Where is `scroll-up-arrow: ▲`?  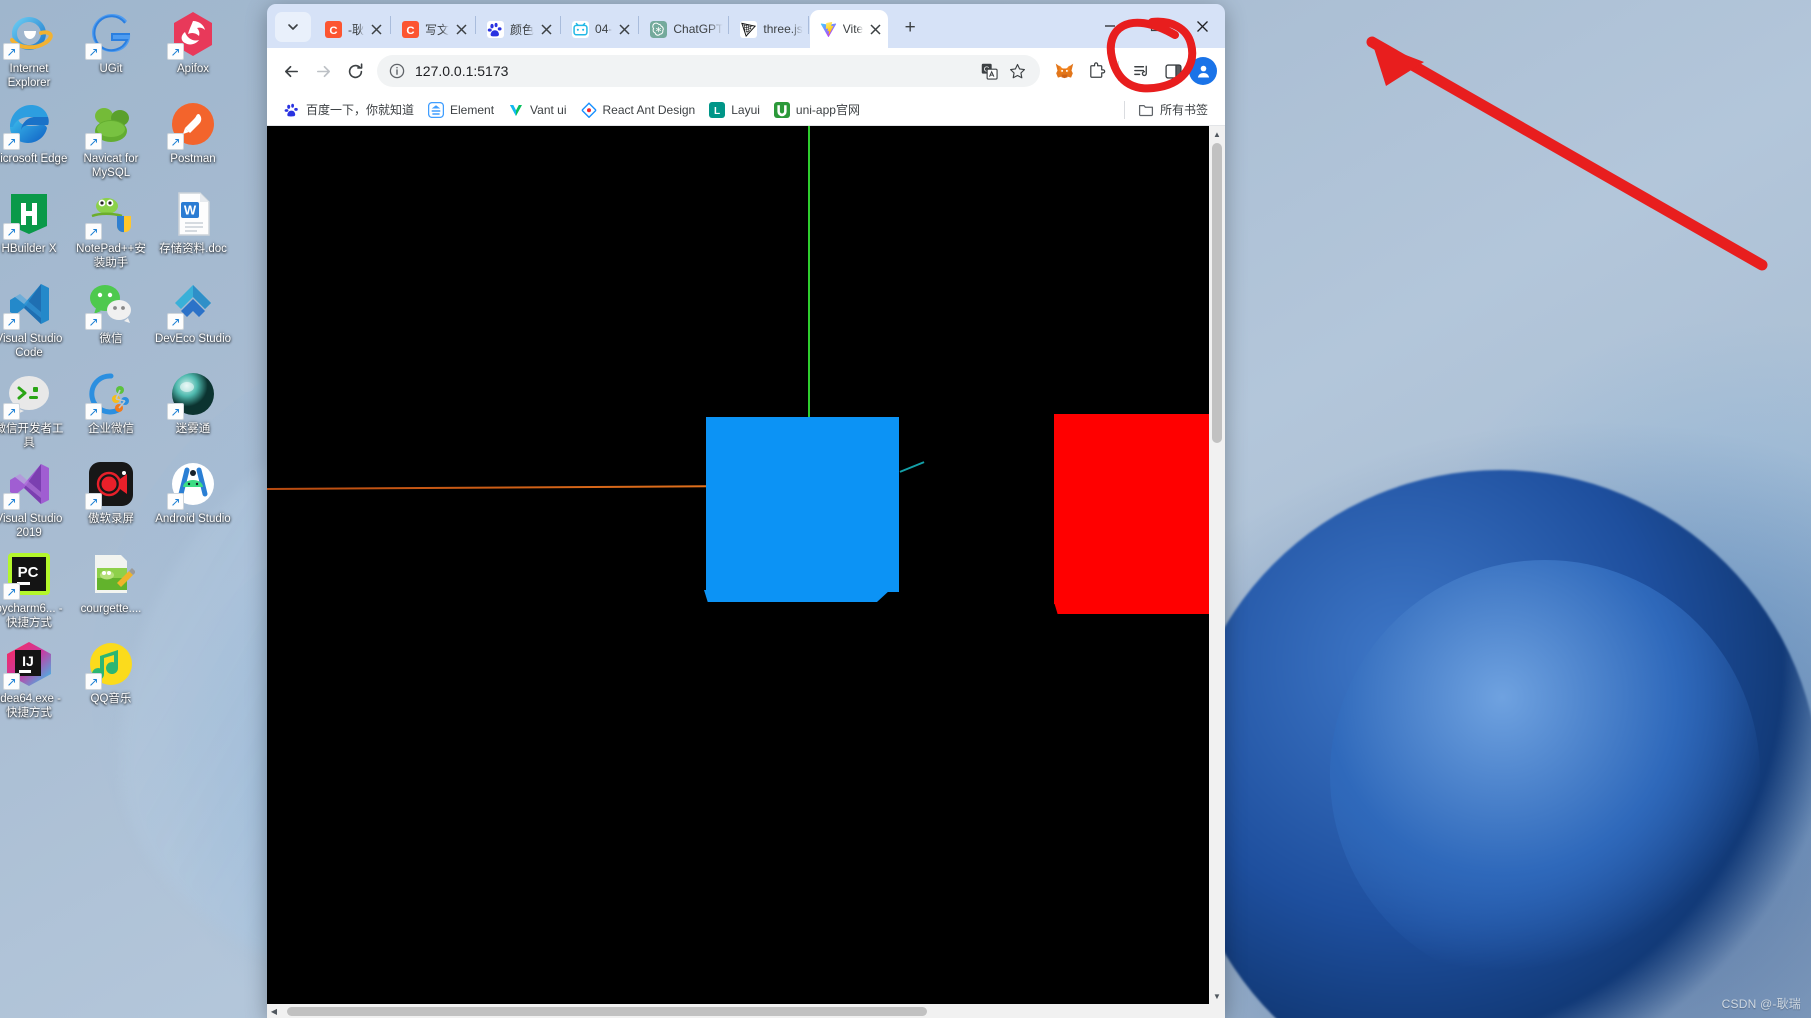 scroll-up-arrow: ▲ is located at coordinates (1217, 134).